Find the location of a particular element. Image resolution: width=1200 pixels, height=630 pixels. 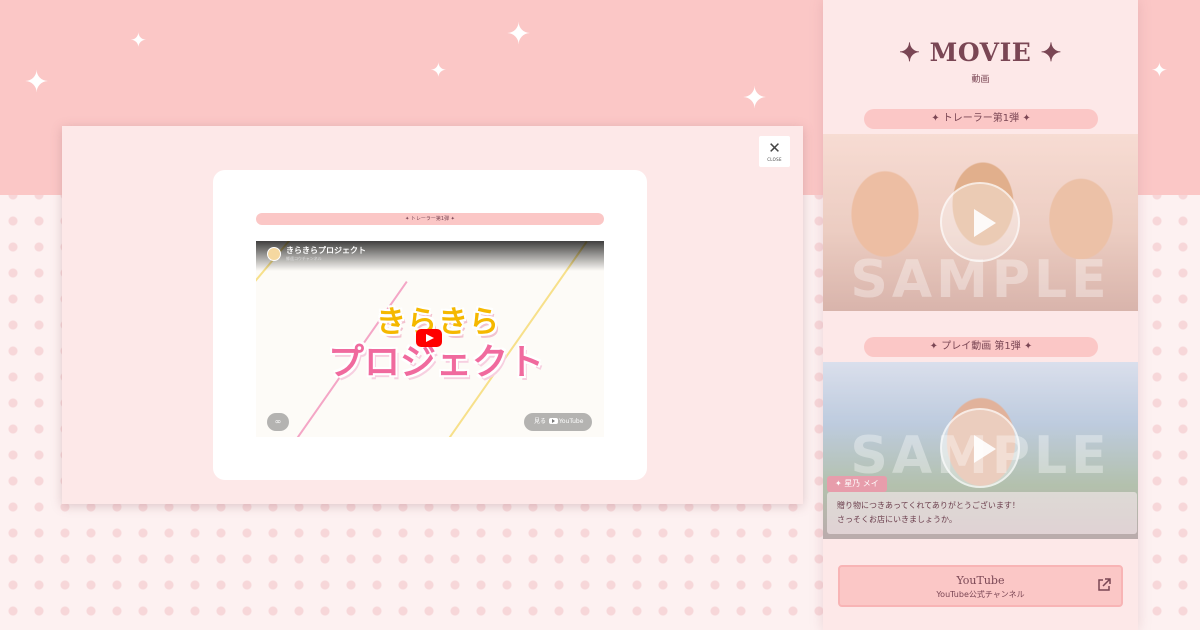

channel-subtitle: 郷遥コウチャンネル is located at coordinates (304, 258).